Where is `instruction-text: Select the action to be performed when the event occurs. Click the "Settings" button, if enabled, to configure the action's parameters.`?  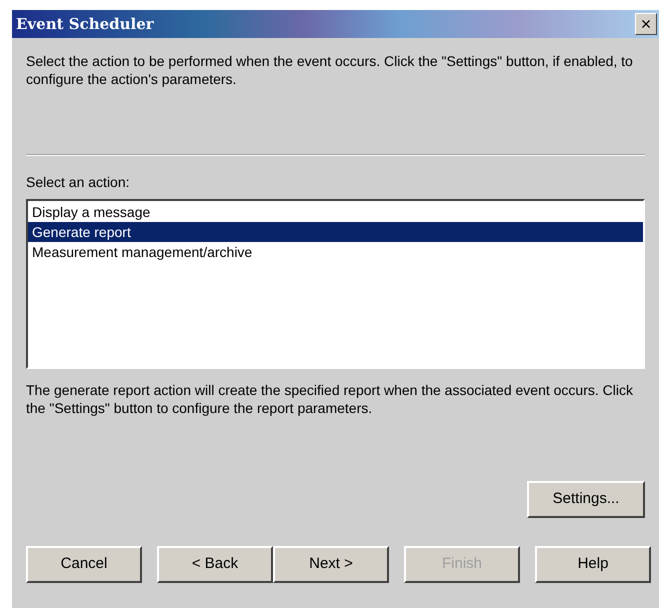 instruction-text: Select the action to be performed when the event occurs. Click the "Settings" button, if enabled, to configure the action's parameters. is located at coordinates (330, 70).